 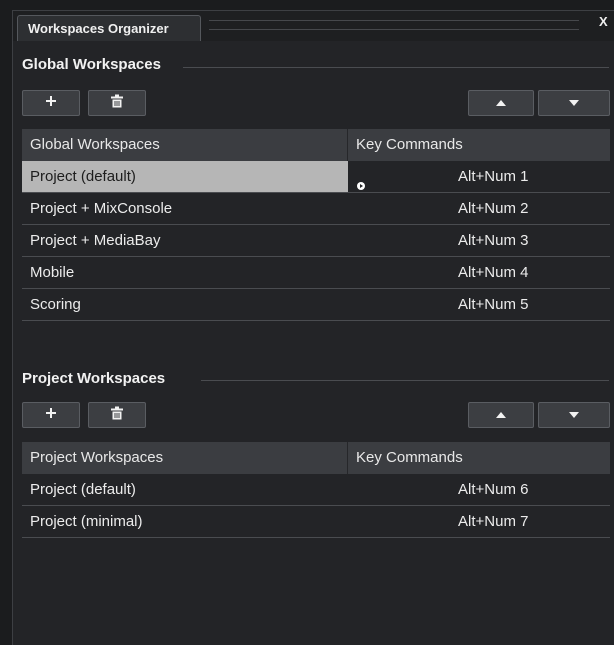 I want to click on key-command: Alt+Num 1, so click(x=493, y=176).